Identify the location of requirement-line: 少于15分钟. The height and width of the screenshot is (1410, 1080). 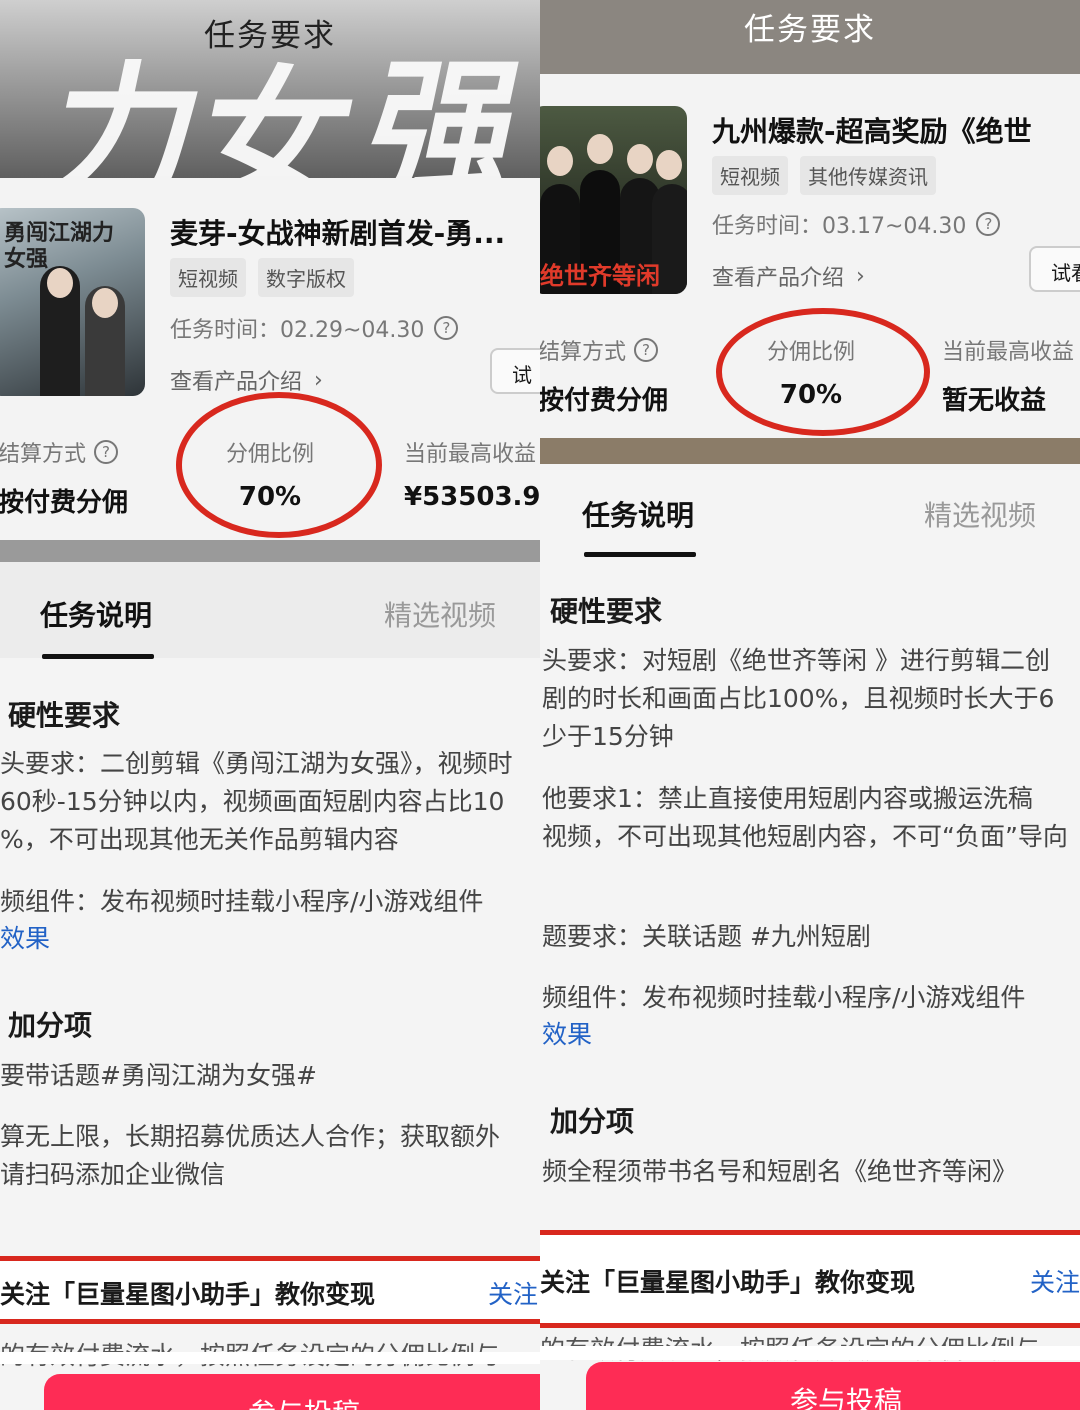
(608, 736).